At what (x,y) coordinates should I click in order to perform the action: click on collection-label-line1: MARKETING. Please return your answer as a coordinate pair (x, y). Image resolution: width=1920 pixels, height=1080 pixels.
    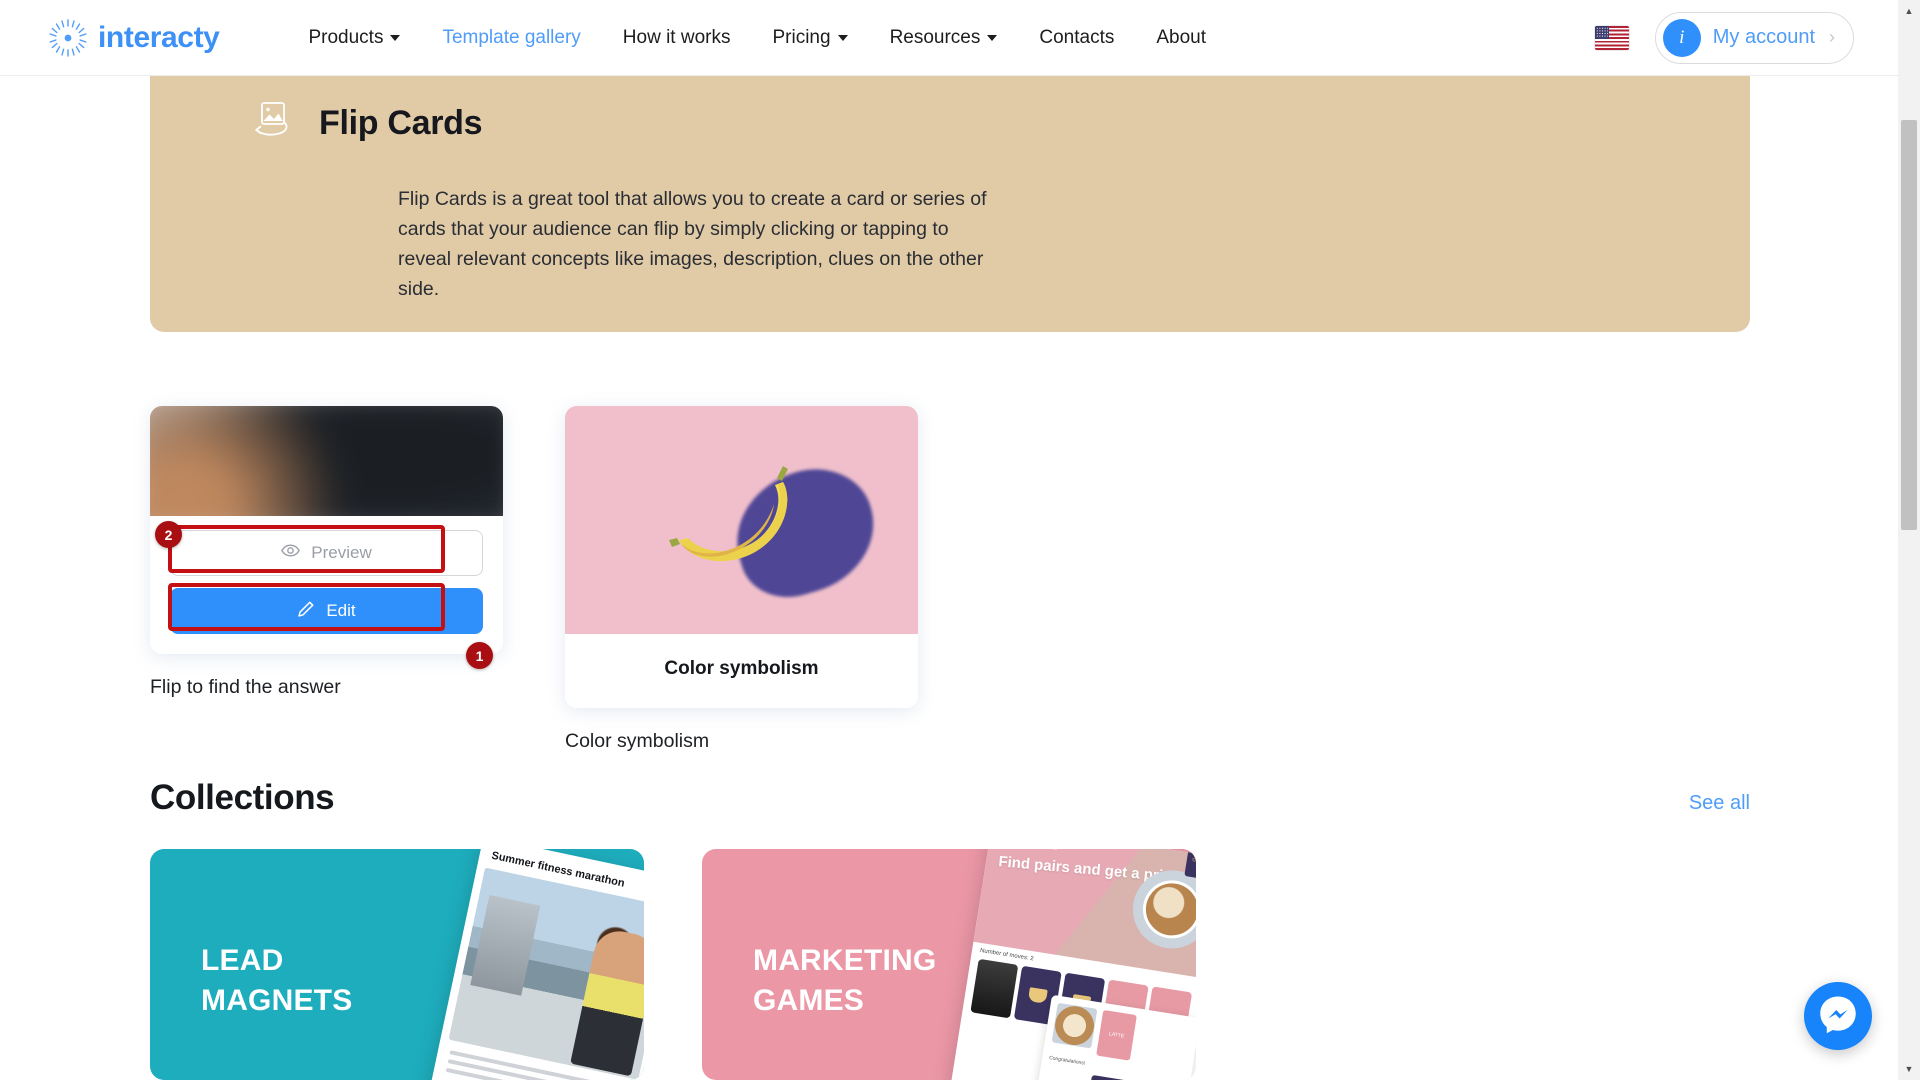
    Looking at the image, I should click on (845, 960).